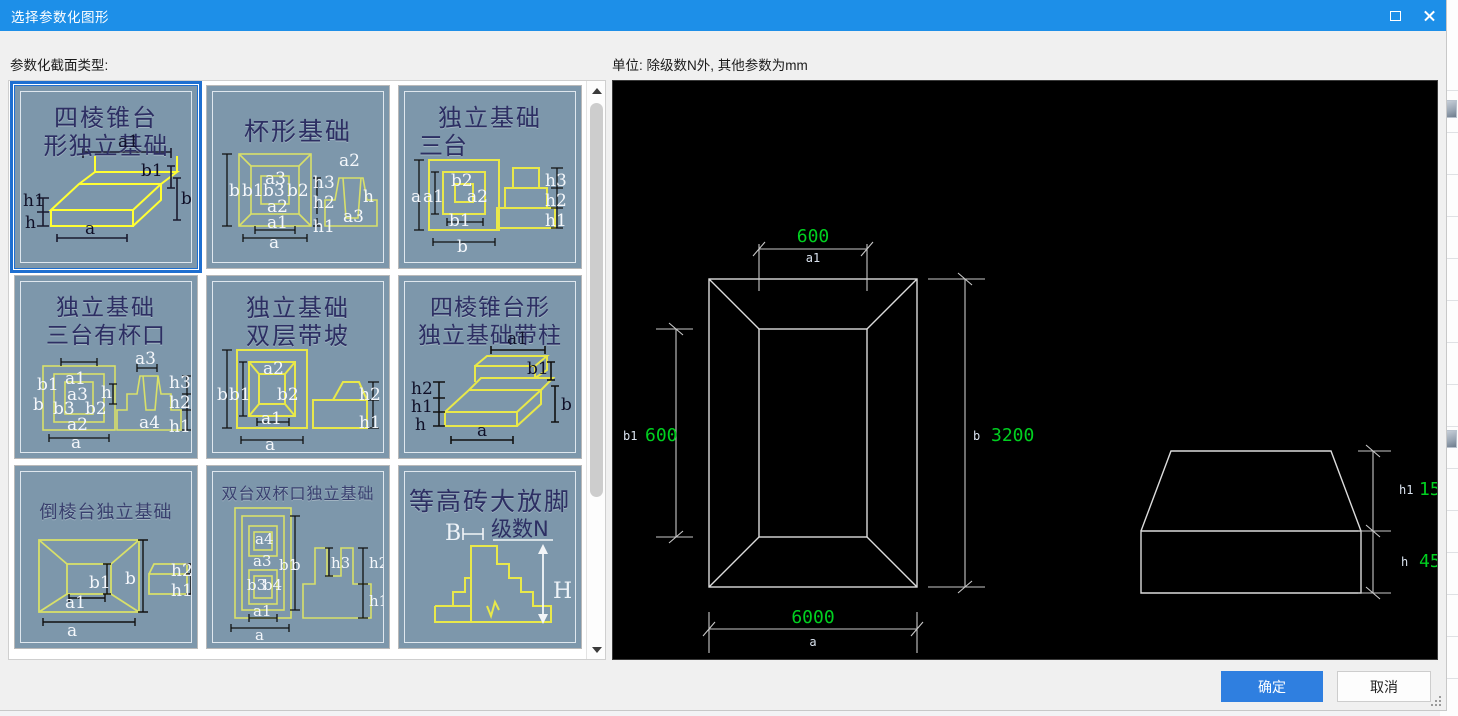 This screenshot has height=716, width=1458. I want to click on dialog-titlebar: 选择参数化图形, so click(723, 15).